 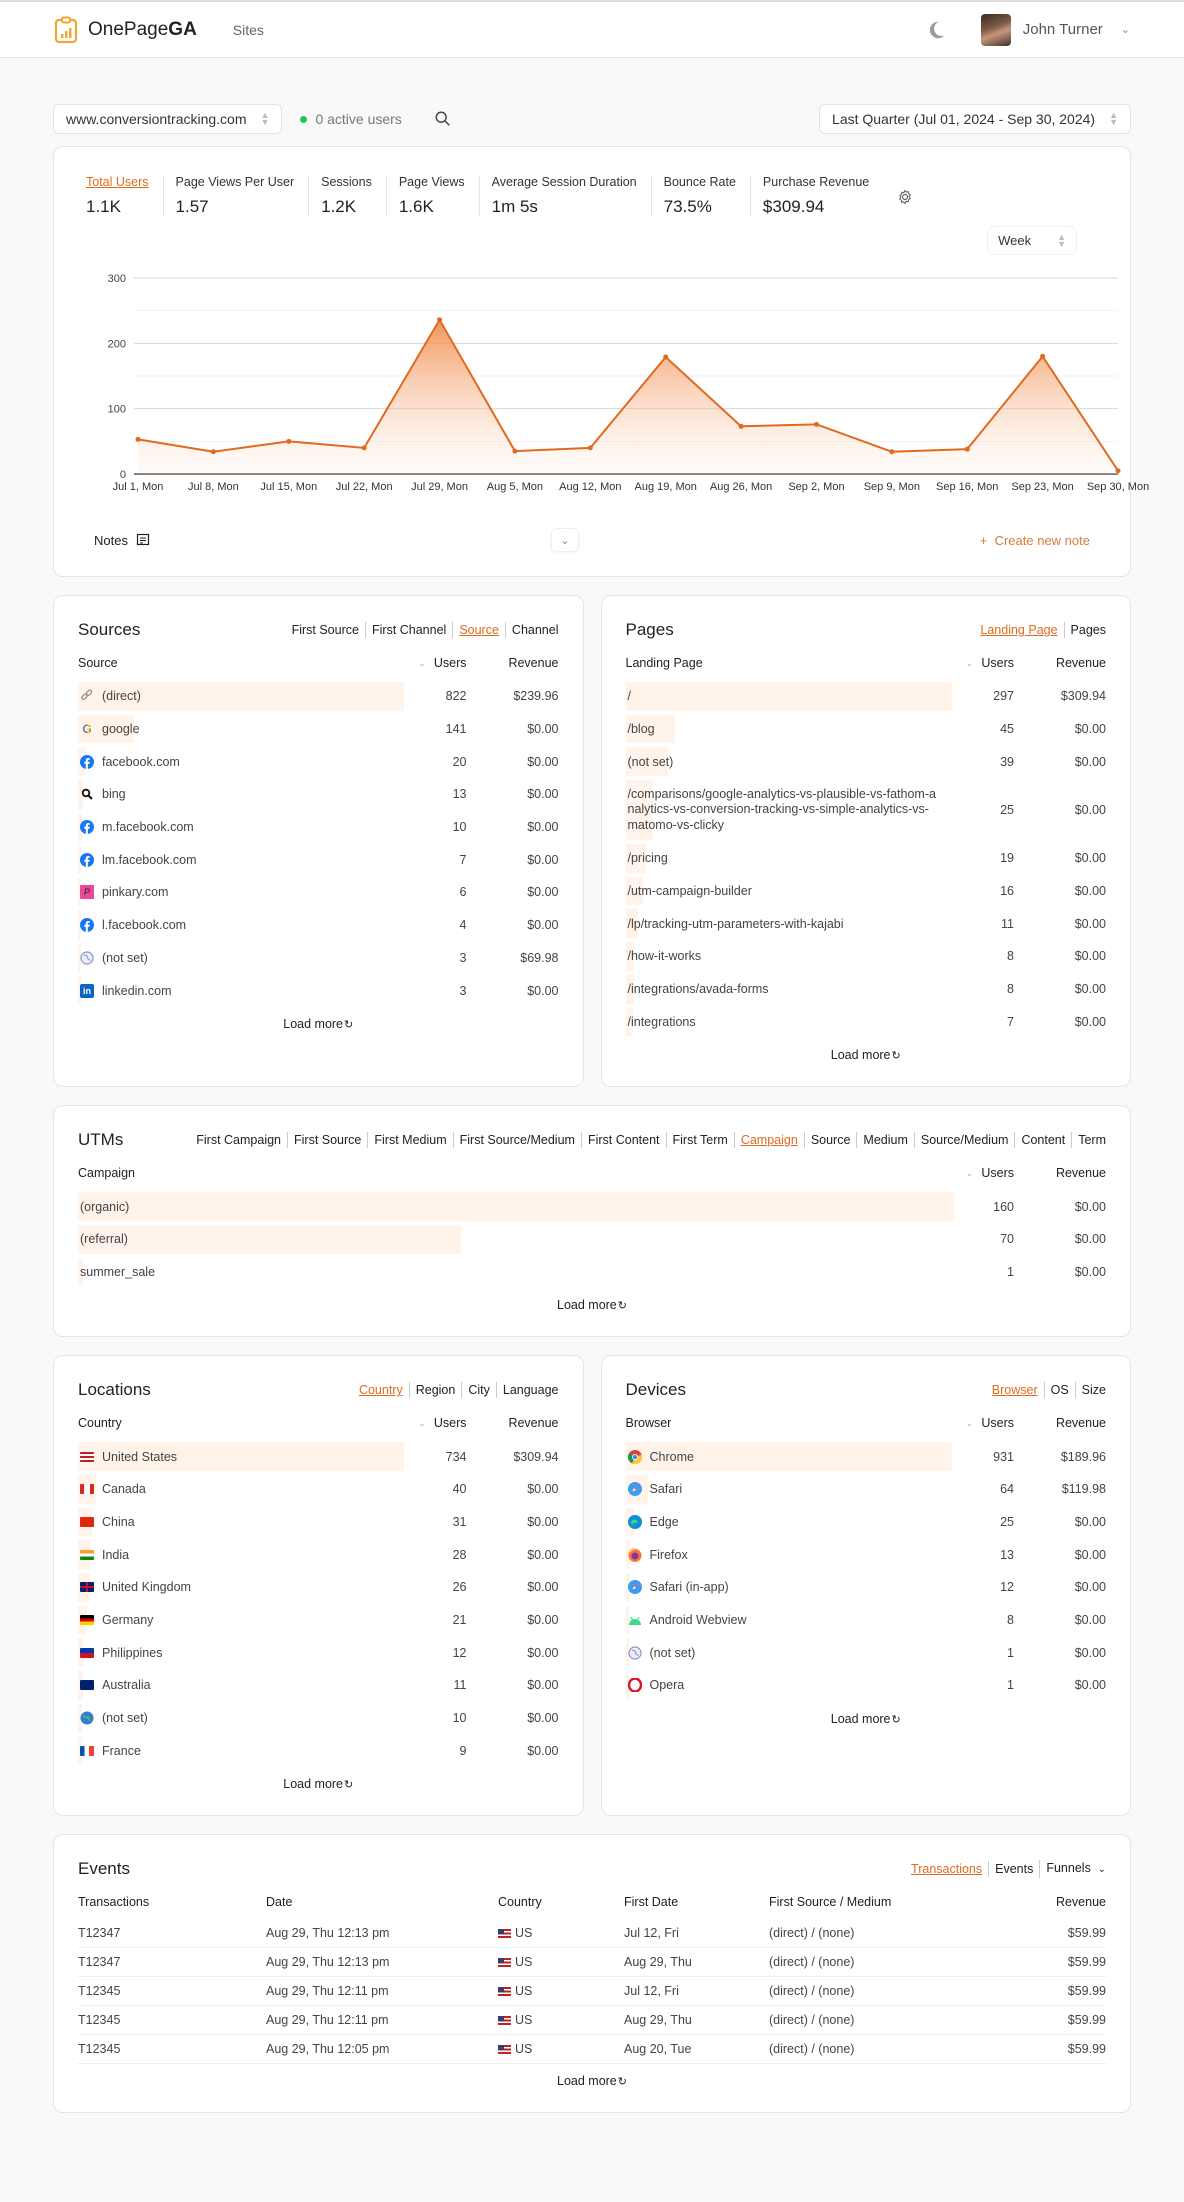 What do you see at coordinates (443, 119) in the screenshot?
I see `search-icon` at bounding box center [443, 119].